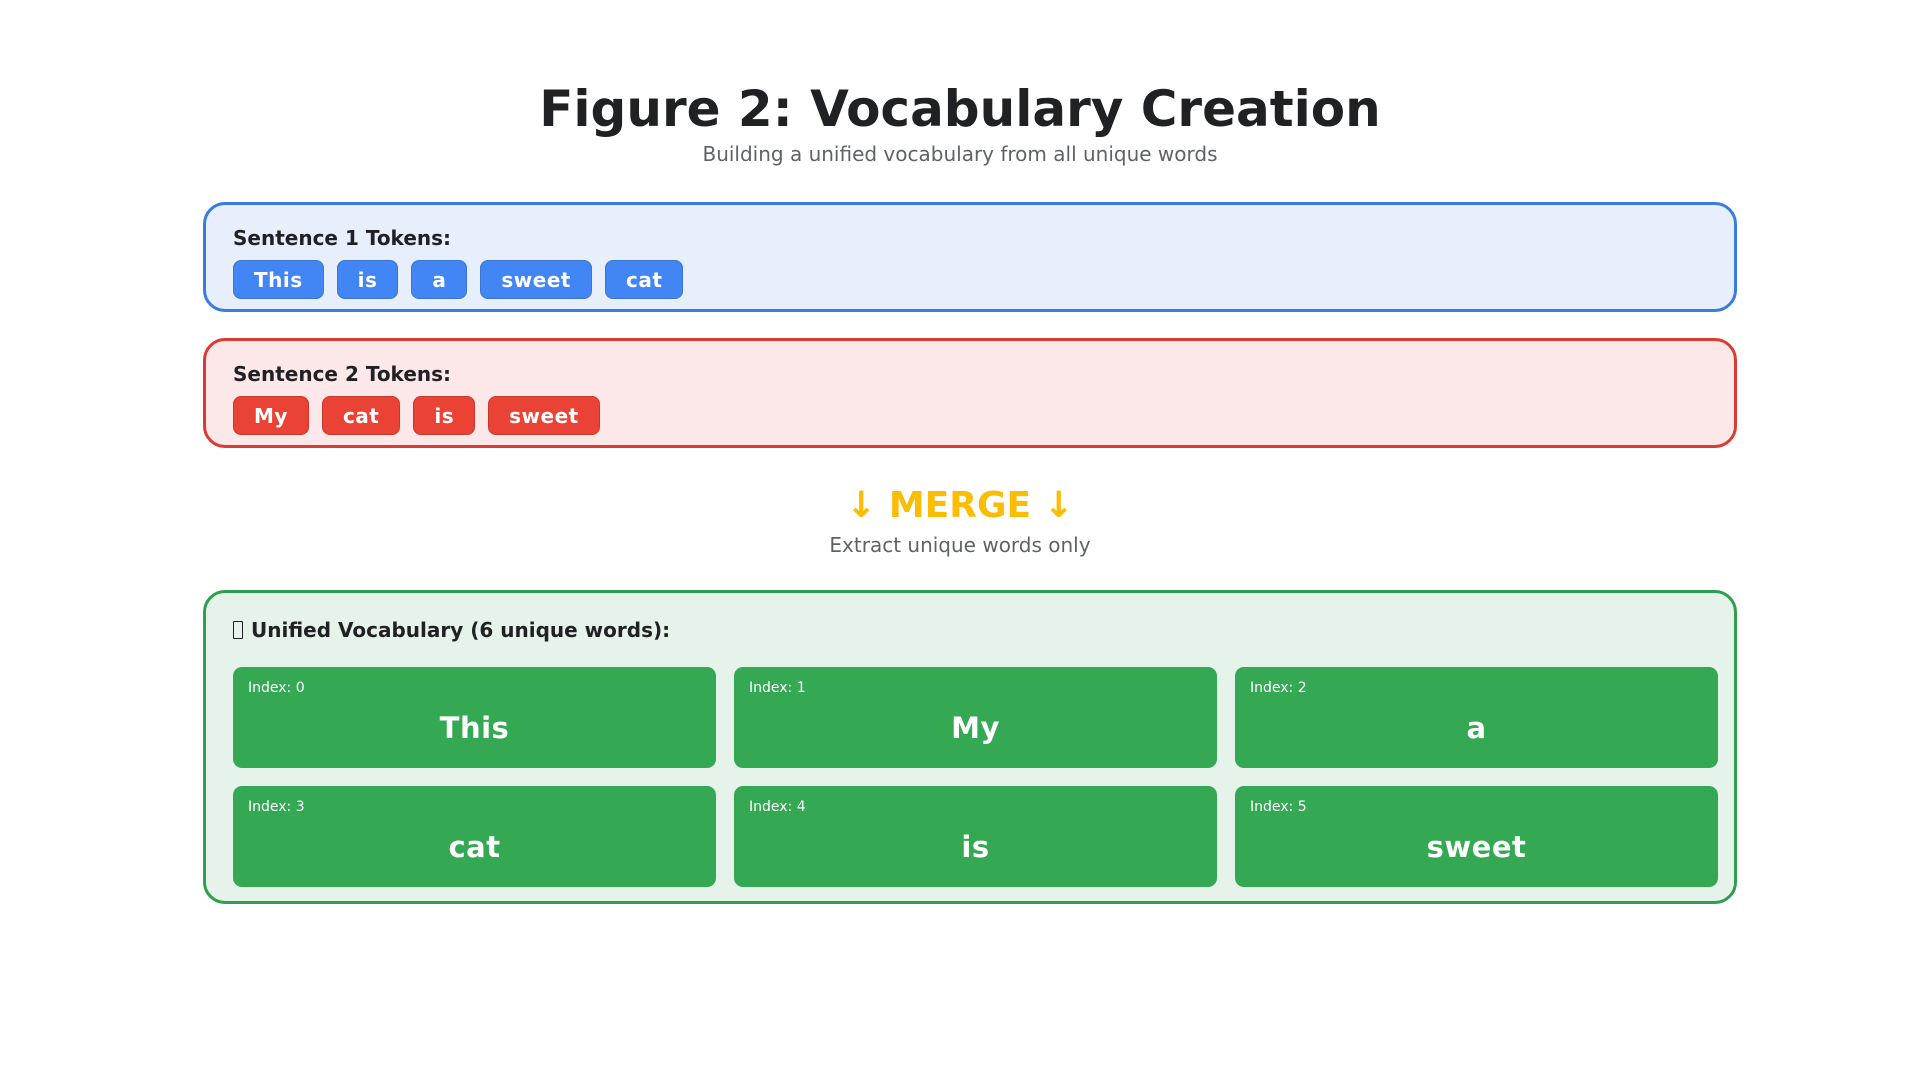  Describe the element at coordinates (361, 415) in the screenshot. I see `sentence-2-token: cat` at that location.